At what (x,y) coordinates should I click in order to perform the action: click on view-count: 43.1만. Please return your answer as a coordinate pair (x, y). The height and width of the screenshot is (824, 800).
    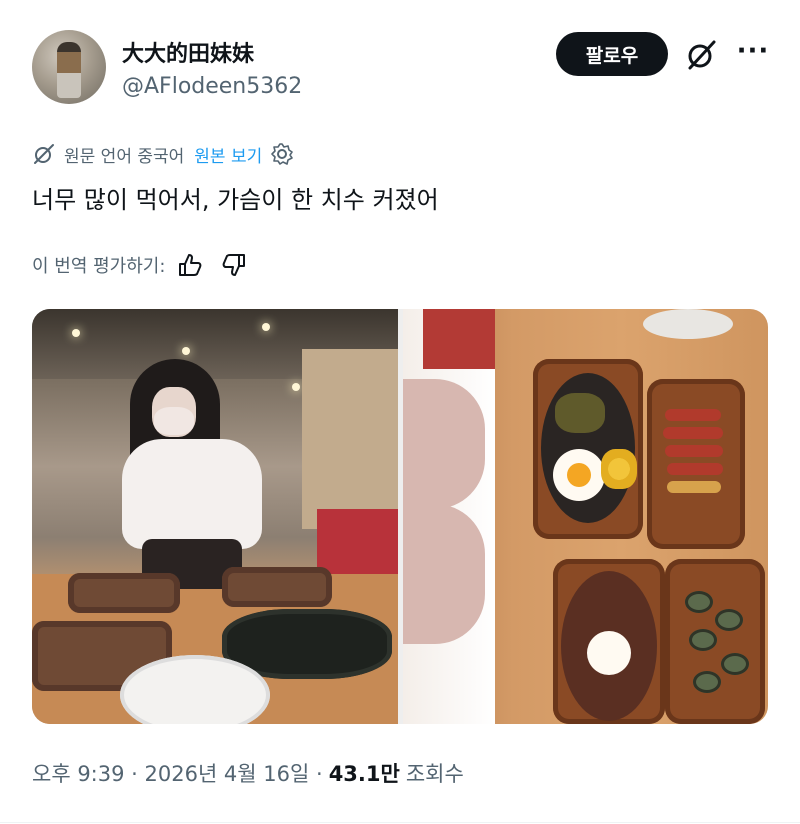
    Looking at the image, I should click on (364, 774).